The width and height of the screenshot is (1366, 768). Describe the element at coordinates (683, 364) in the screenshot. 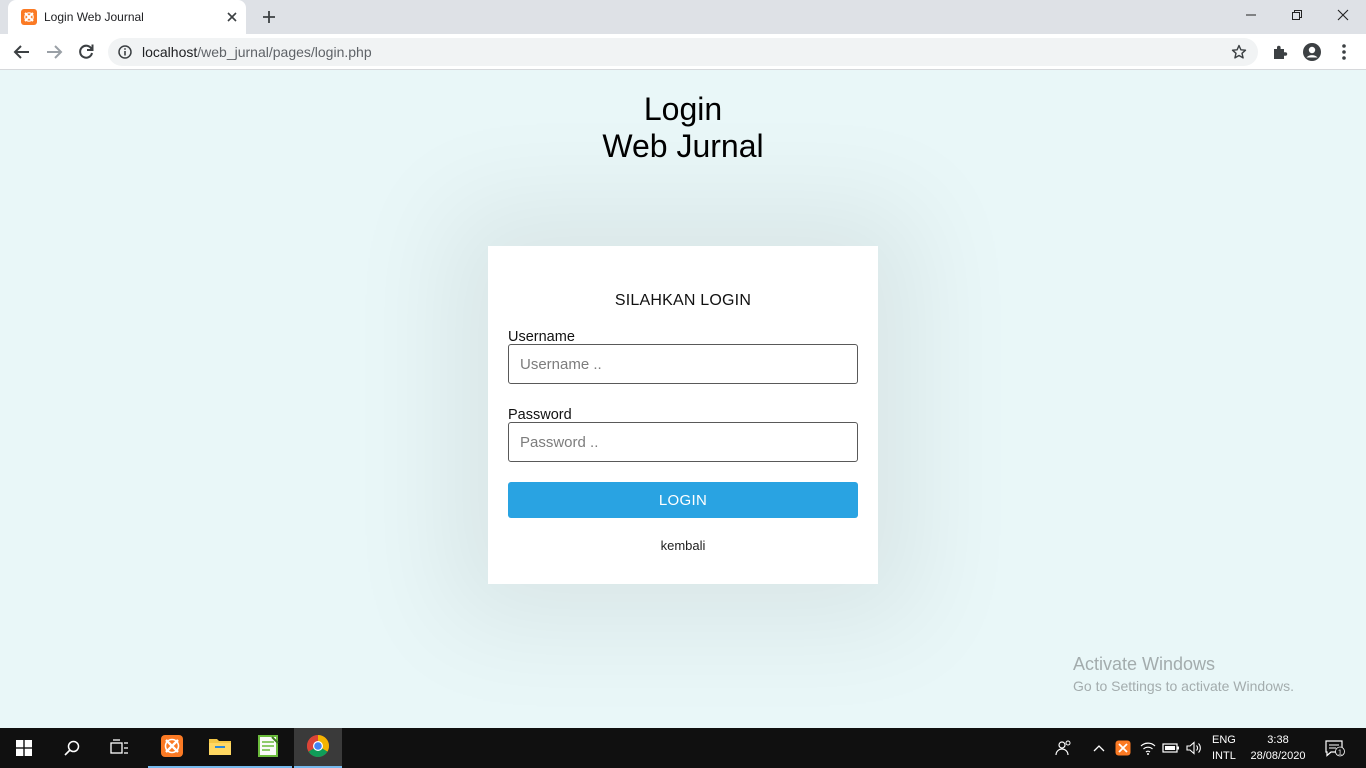

I see `username-input` at that location.